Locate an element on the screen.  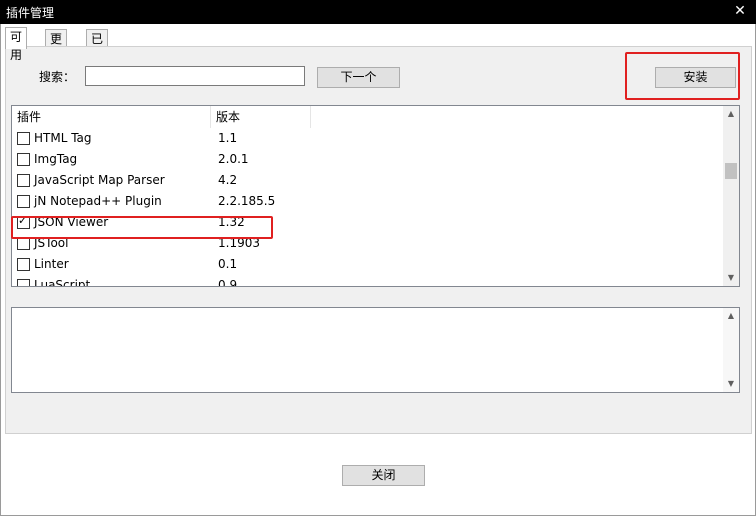
tab-available: 可用 is located at coordinates (16, 44).